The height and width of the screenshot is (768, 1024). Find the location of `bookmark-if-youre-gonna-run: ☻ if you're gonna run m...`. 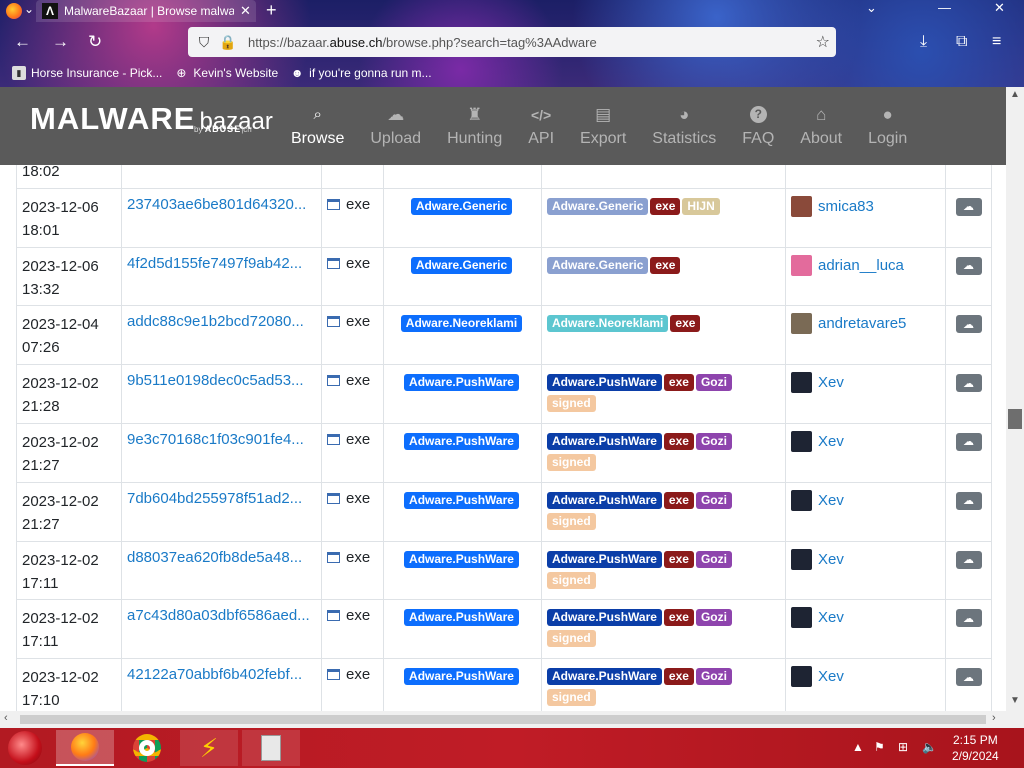

bookmark-if-youre-gonna-run: ☻ if you're gonna run m... is located at coordinates (361, 73).